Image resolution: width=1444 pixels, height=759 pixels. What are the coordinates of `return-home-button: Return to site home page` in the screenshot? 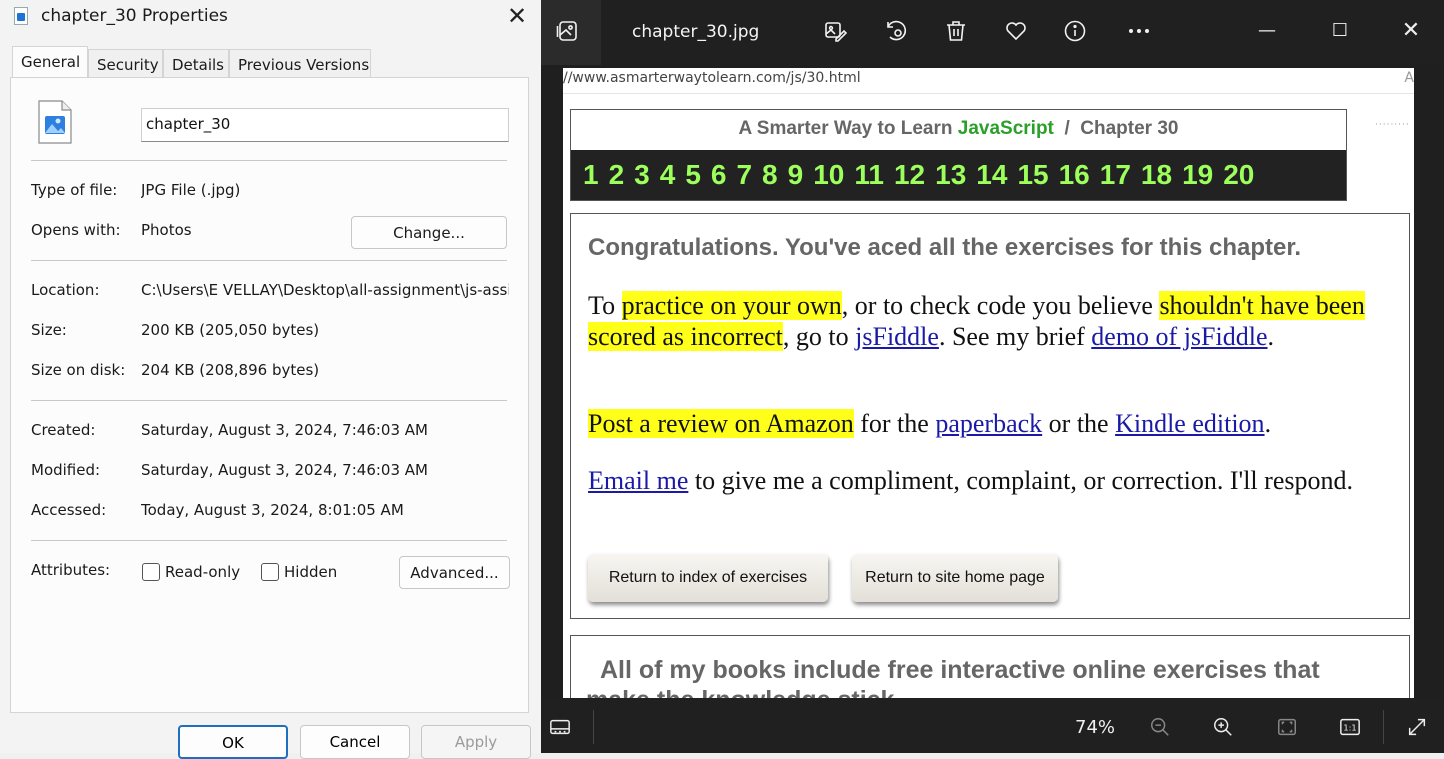 It's located at (955, 578).